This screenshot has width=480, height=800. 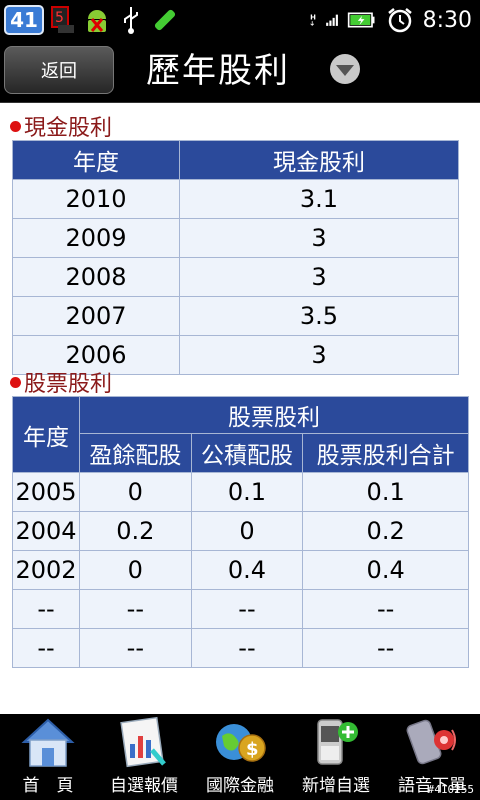 What do you see at coordinates (345, 69) in the screenshot?
I see `chevron-down-icon` at bounding box center [345, 69].